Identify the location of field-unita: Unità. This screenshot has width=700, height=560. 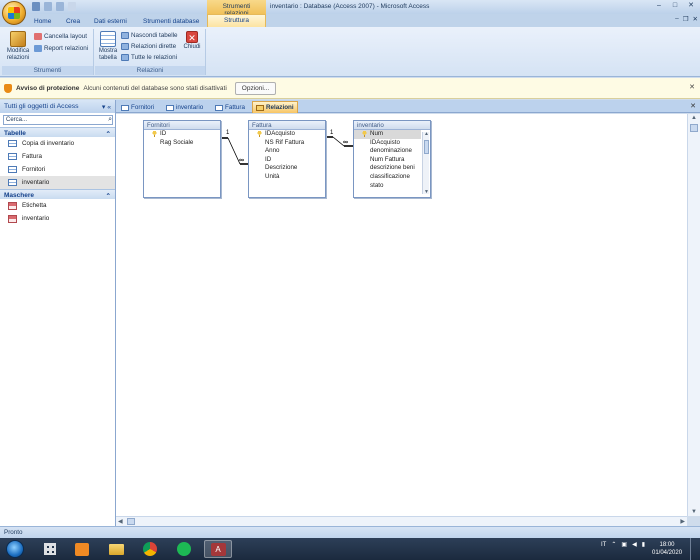
(287, 177).